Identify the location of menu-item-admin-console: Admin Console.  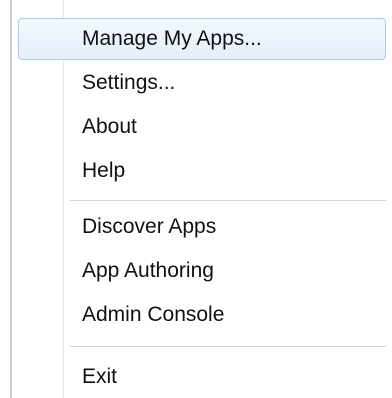
(201, 315).